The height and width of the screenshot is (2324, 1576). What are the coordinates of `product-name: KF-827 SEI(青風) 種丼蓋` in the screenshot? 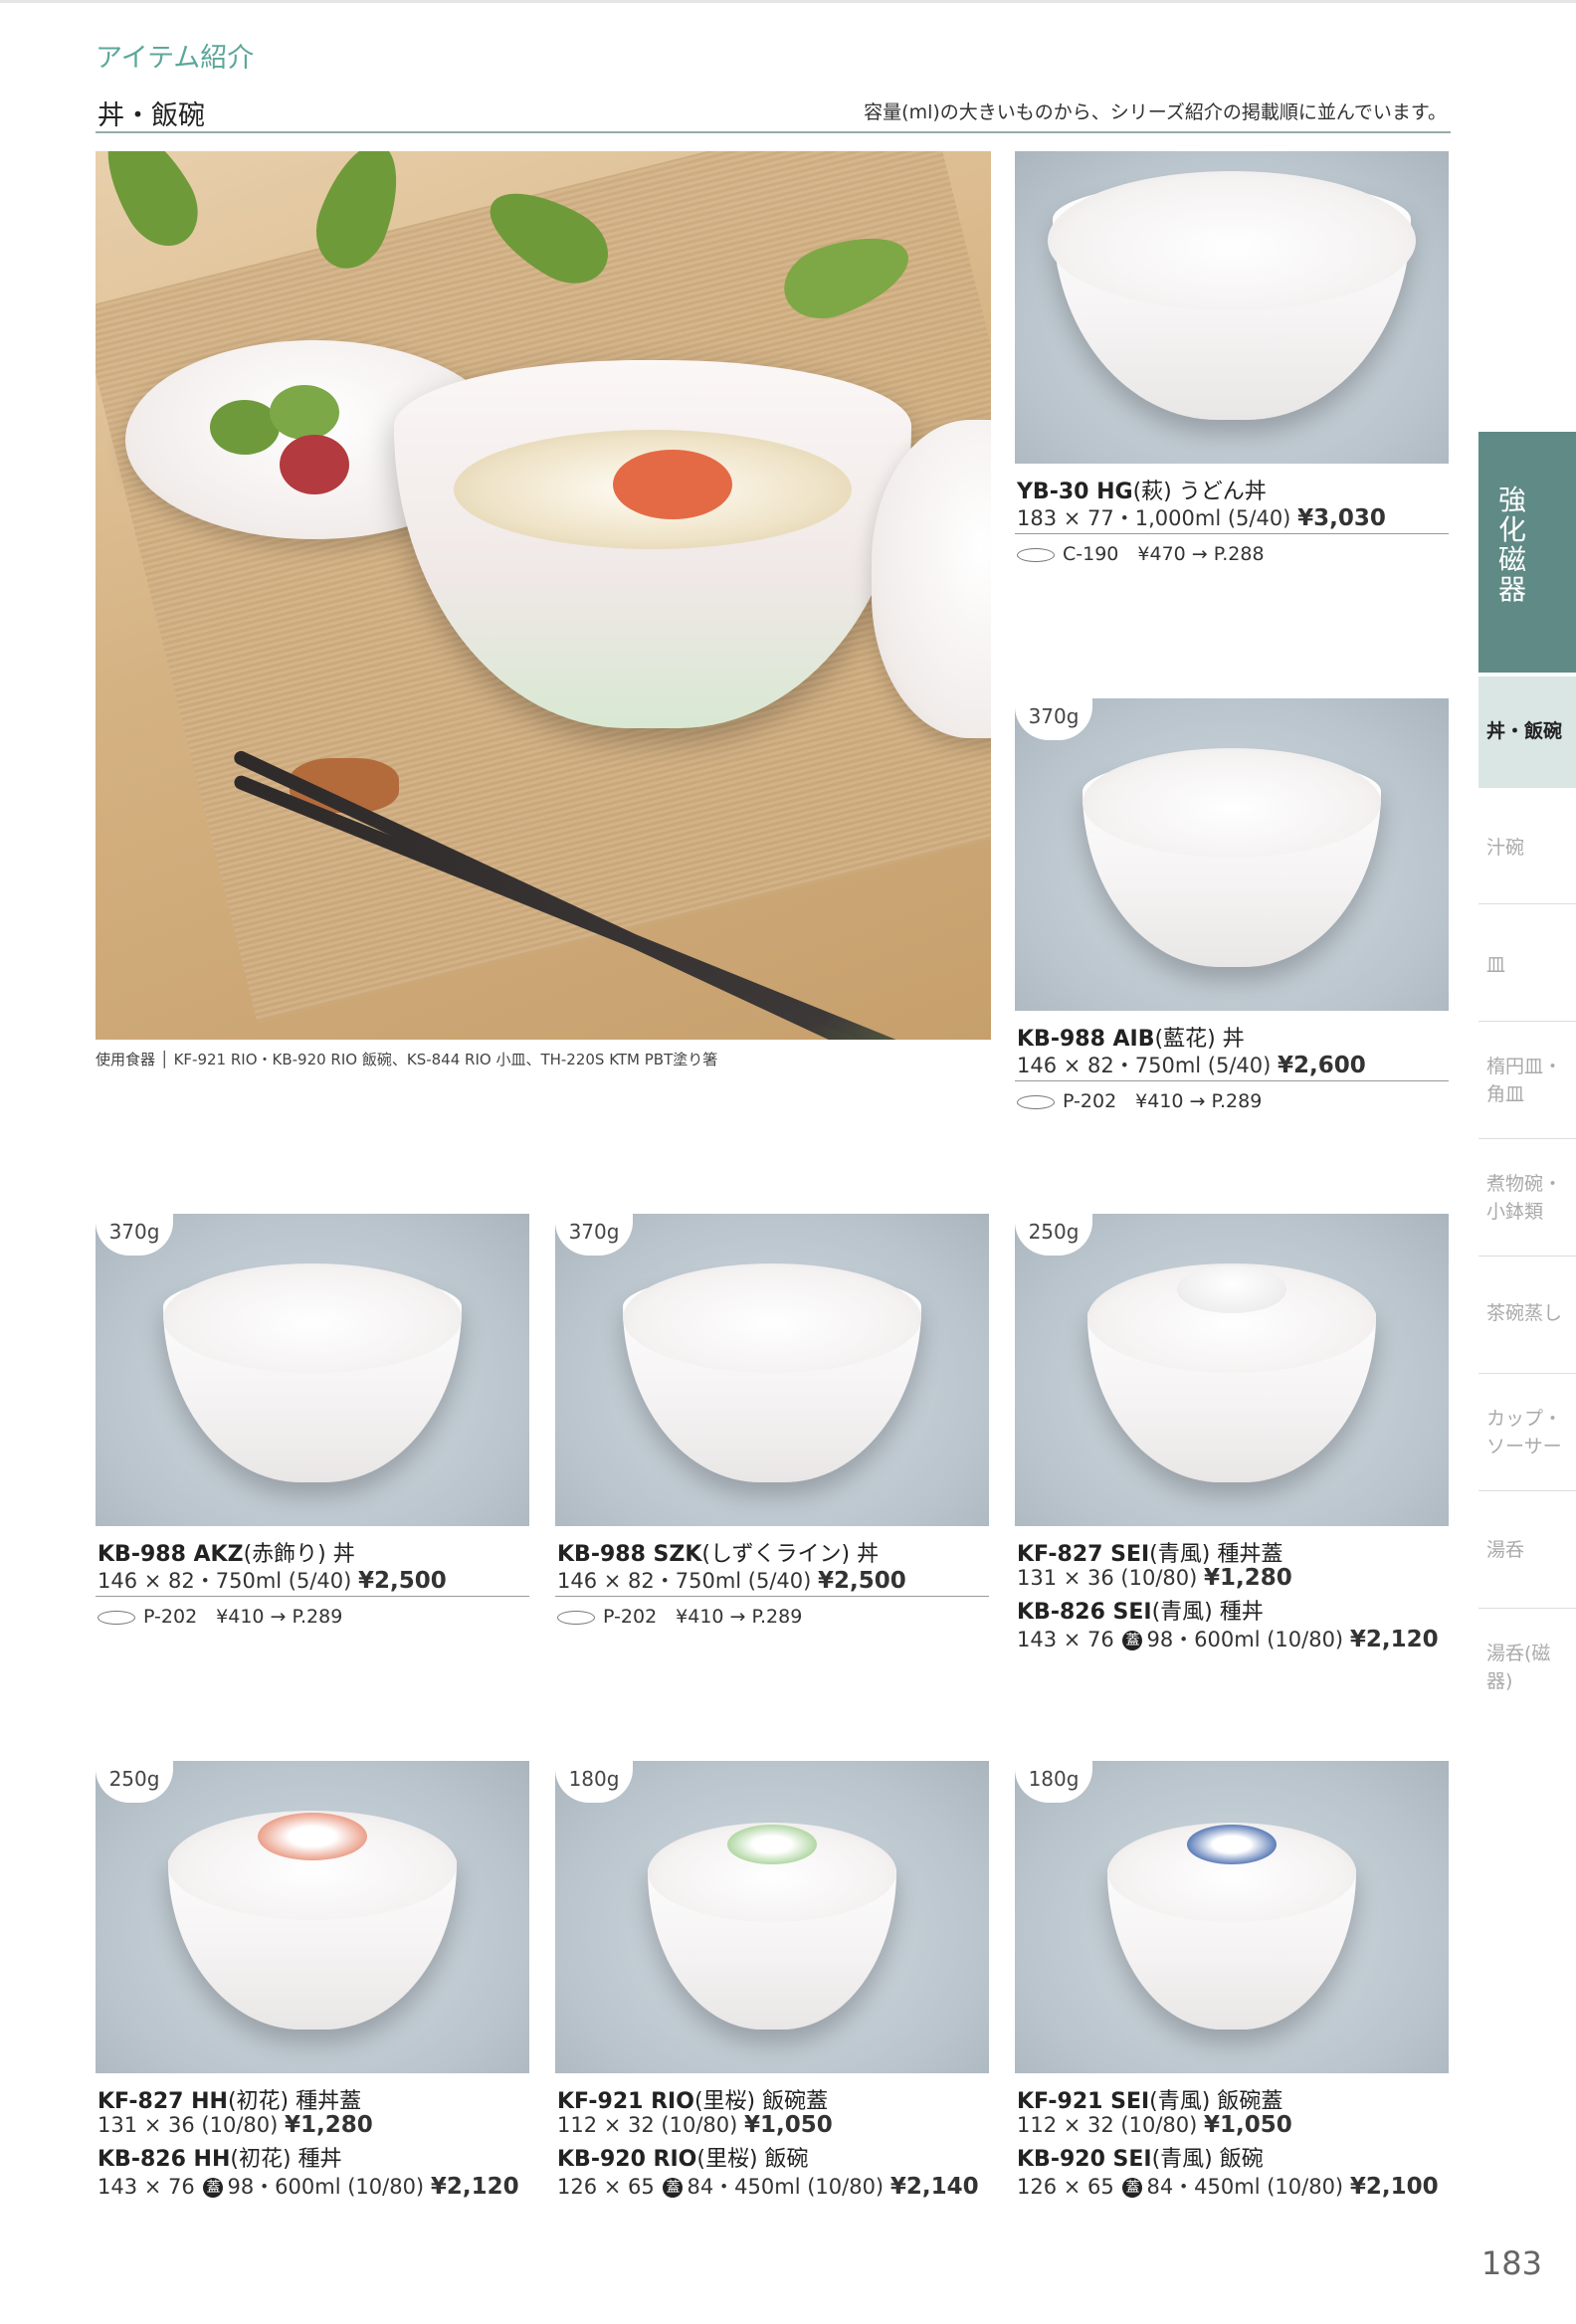 It's located at (1150, 1554).